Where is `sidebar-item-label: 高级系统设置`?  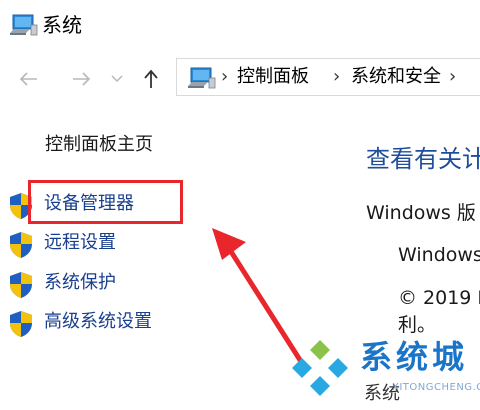
sidebar-item-label: 高级系统设置 is located at coordinates (98, 321).